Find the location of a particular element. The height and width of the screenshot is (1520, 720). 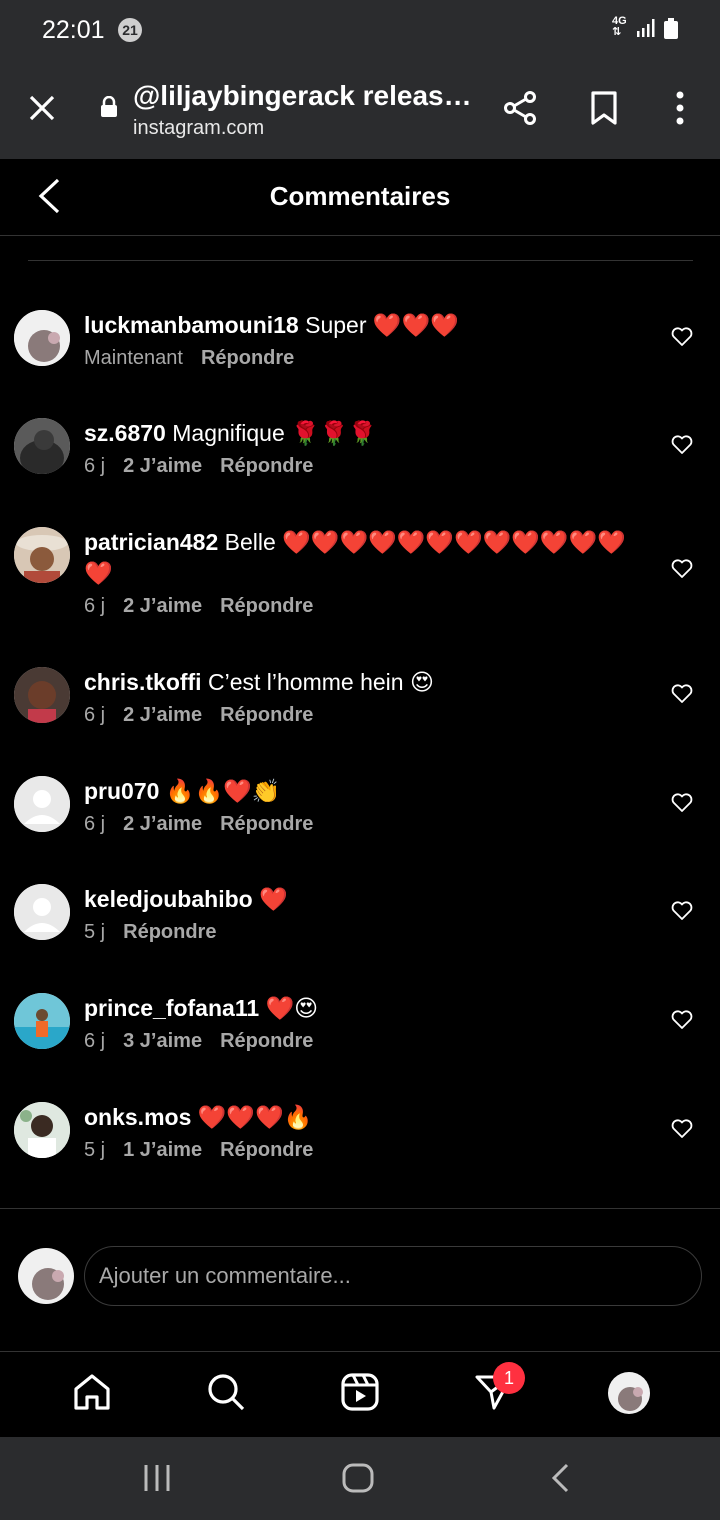

comment-text: ❤️❤️❤️🔥 is located at coordinates (255, 1117).